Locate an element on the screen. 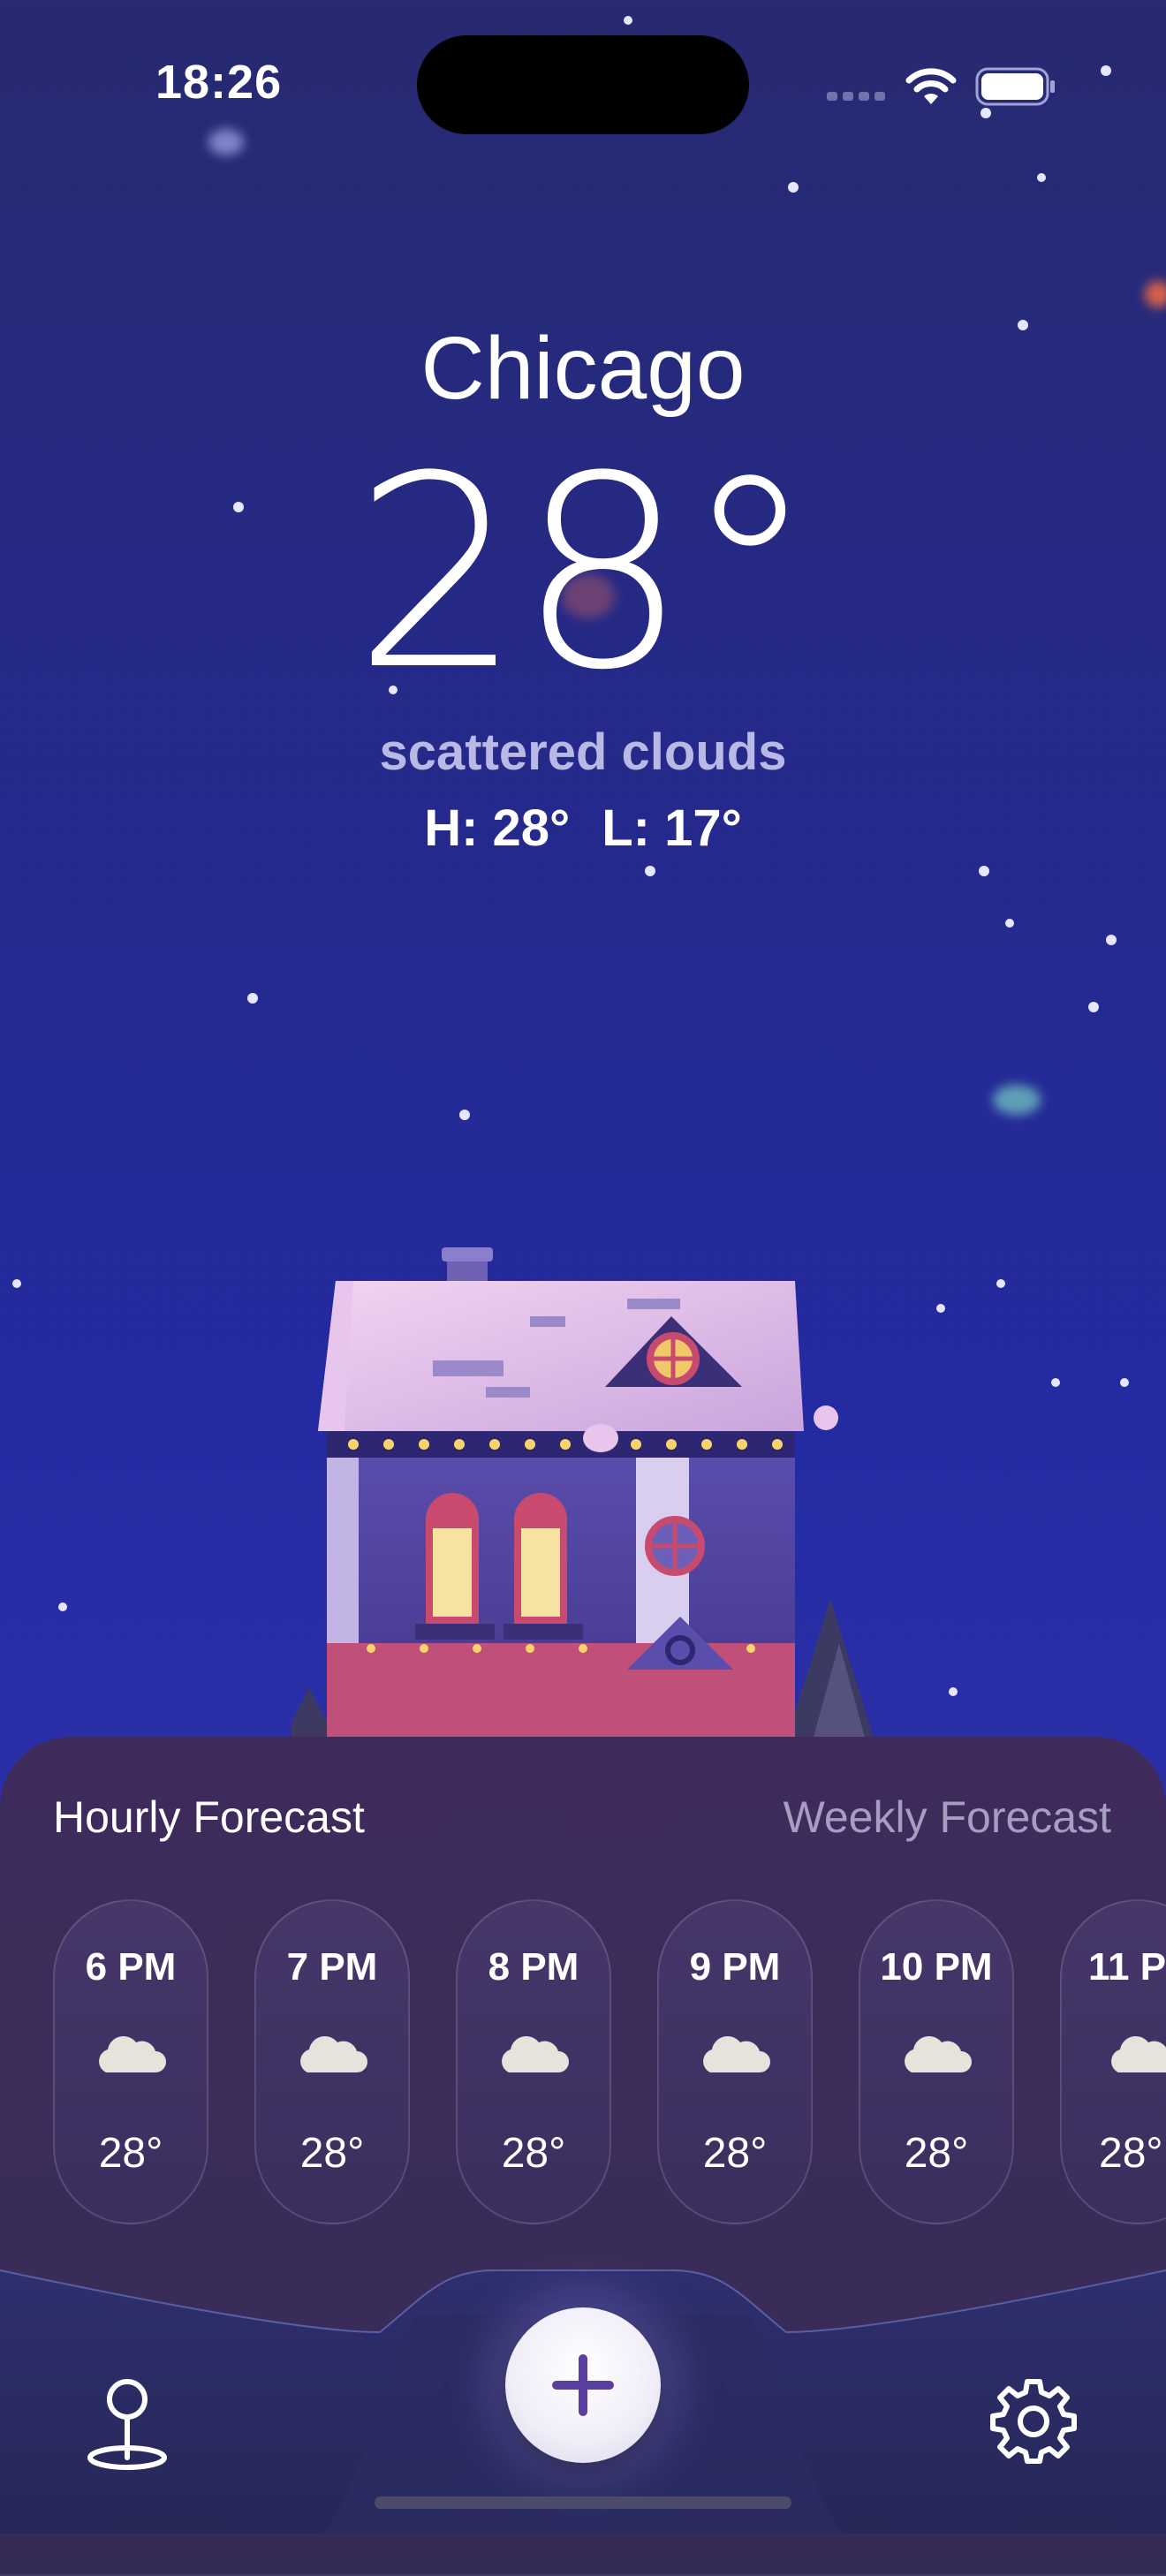 The width and height of the screenshot is (1166, 2576). forecast-hour: 11 PM is located at coordinates (1127, 1967).